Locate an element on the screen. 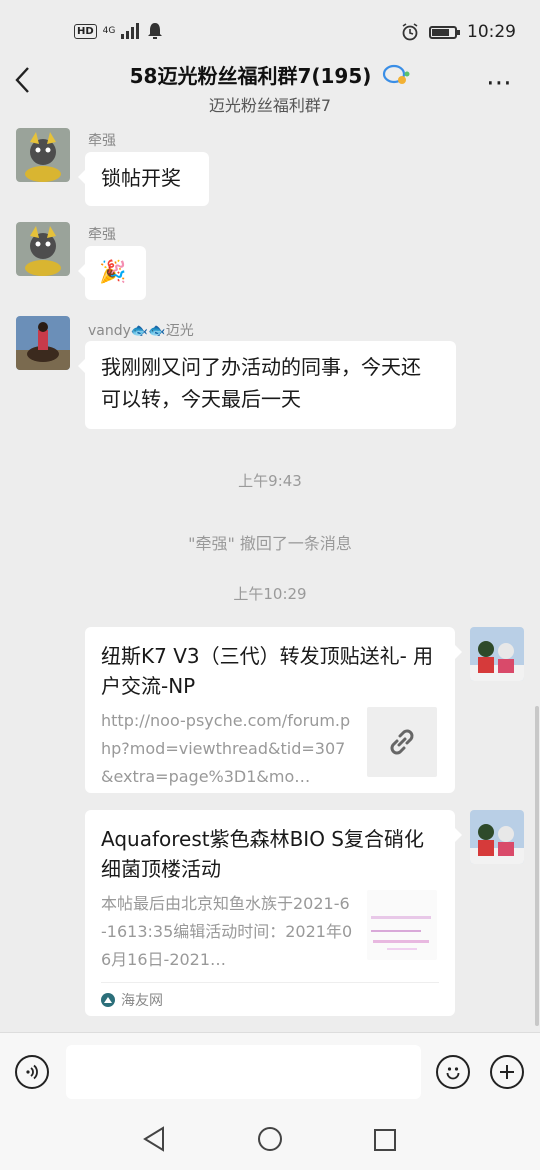 The image size is (540, 1170). time-divider: 上午9:43 is located at coordinates (270, 481).